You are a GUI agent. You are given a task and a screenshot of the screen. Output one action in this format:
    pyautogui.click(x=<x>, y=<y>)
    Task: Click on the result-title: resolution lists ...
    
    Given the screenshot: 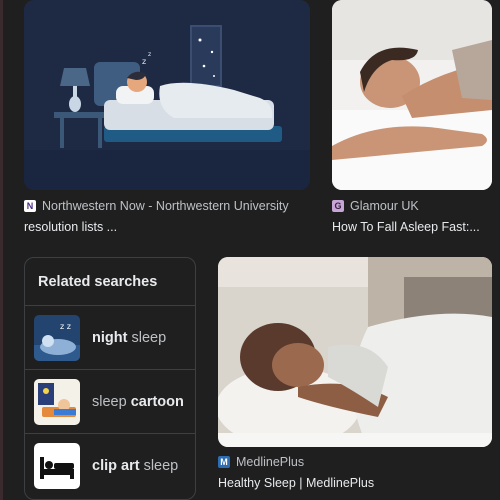 What is the action you would take?
    pyautogui.click(x=167, y=227)
    